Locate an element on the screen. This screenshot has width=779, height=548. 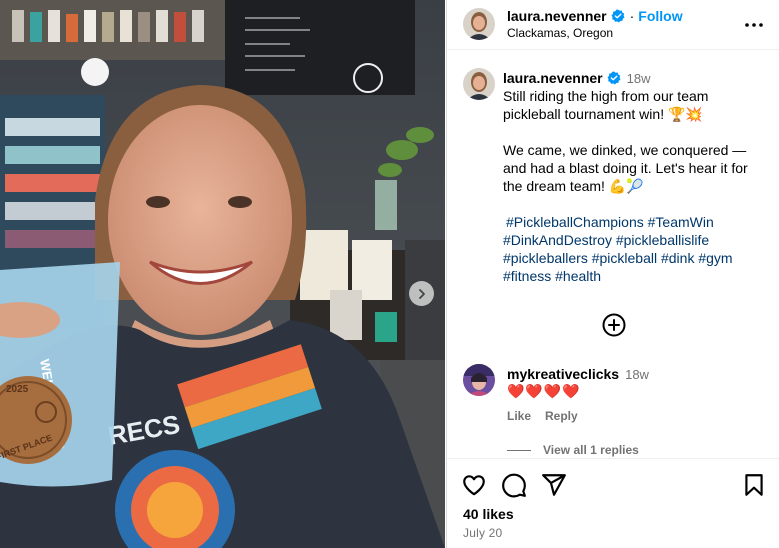
comment-button is located at coordinates (514, 485).